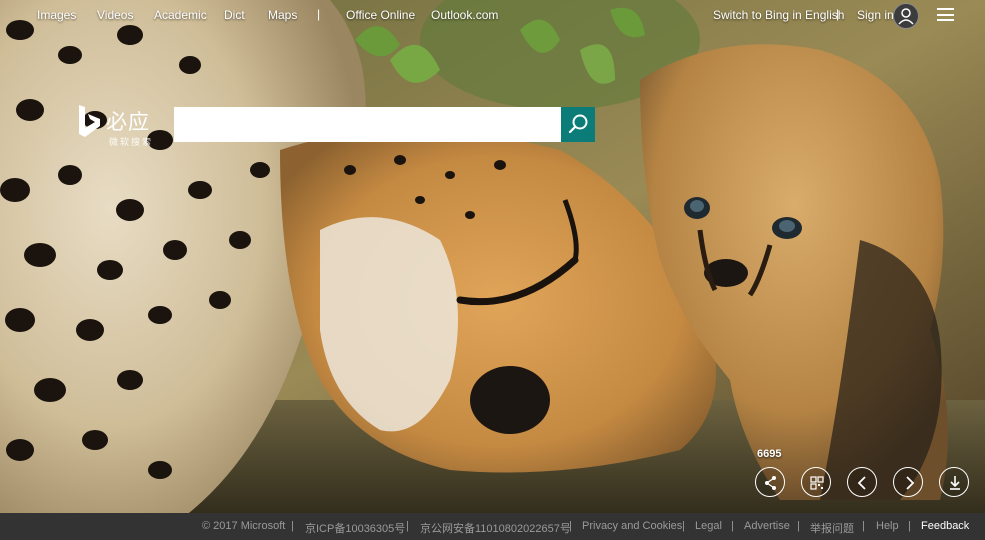 This screenshot has height=540, width=985. I want to click on sign-in-link: Sign in, so click(875, 15).